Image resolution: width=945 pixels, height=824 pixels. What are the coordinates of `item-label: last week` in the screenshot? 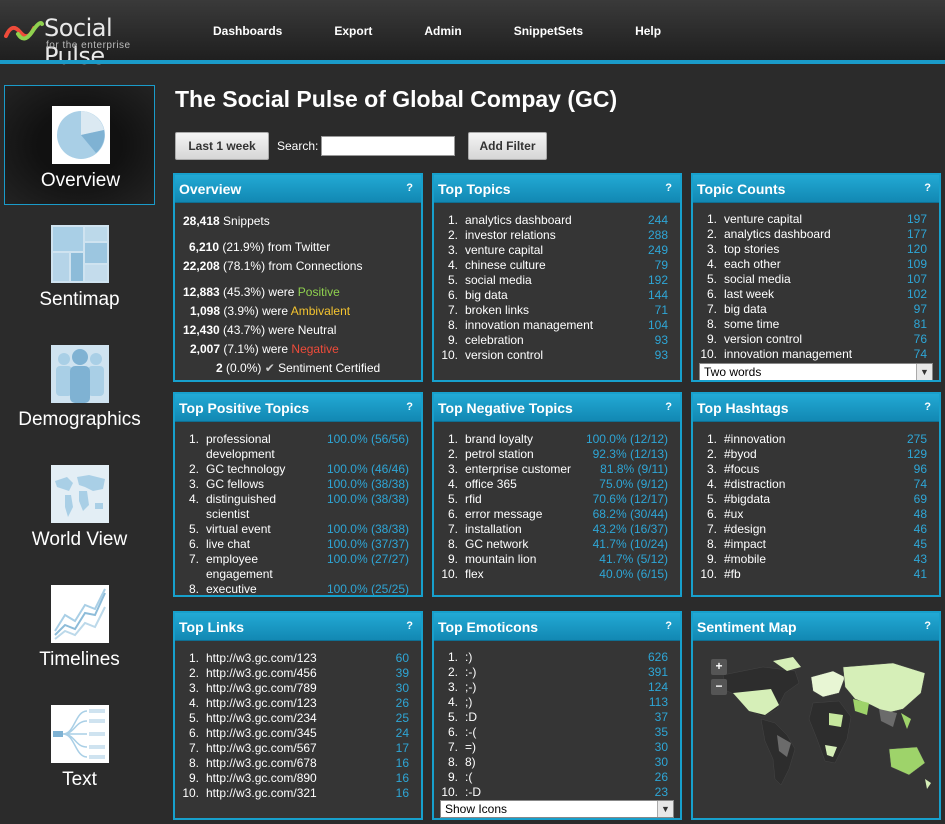 It's located at (749, 294).